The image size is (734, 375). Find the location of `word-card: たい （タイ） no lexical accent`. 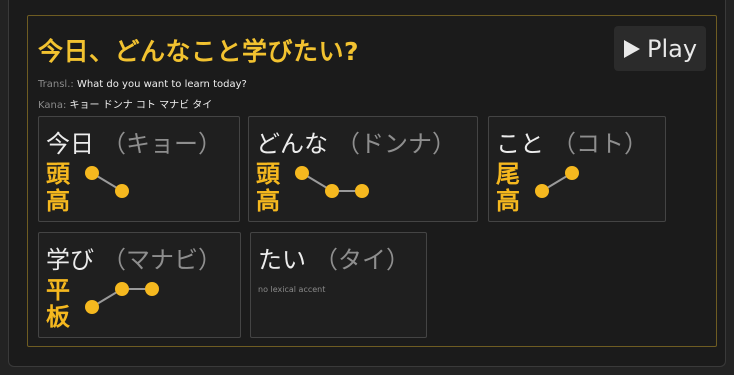

word-card: たい （タイ） no lexical accent is located at coordinates (338, 285).